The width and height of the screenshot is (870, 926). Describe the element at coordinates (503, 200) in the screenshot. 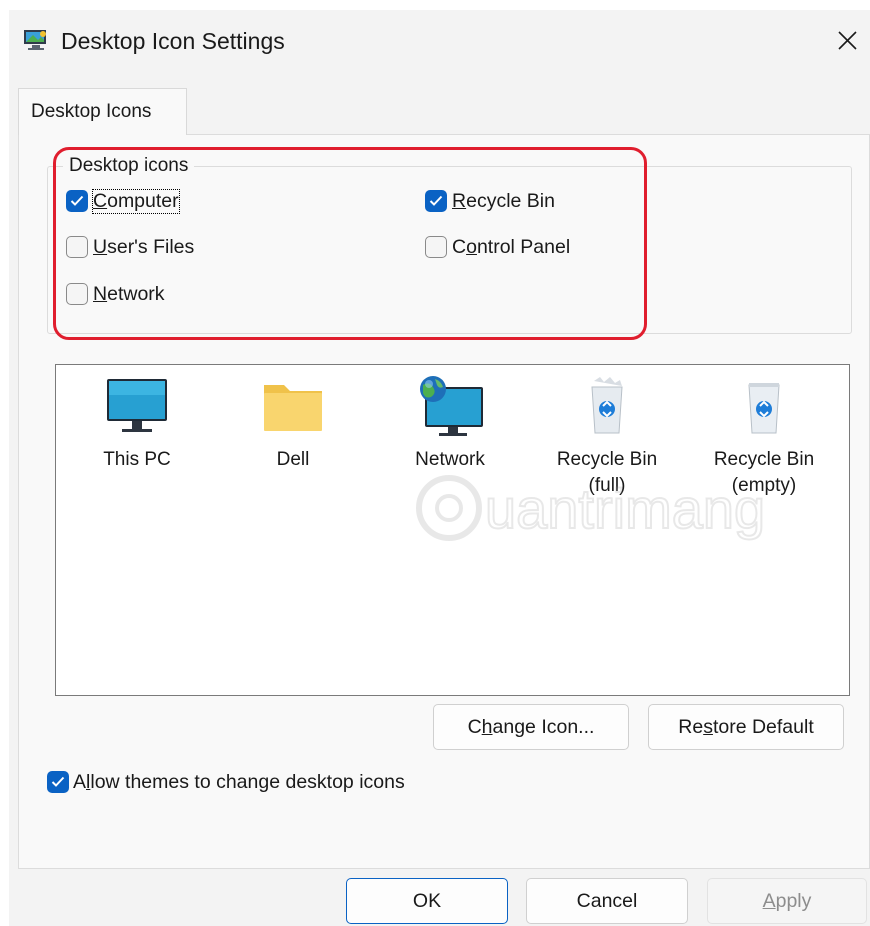

I see `recycle-bin-label: Recycle Bin` at that location.